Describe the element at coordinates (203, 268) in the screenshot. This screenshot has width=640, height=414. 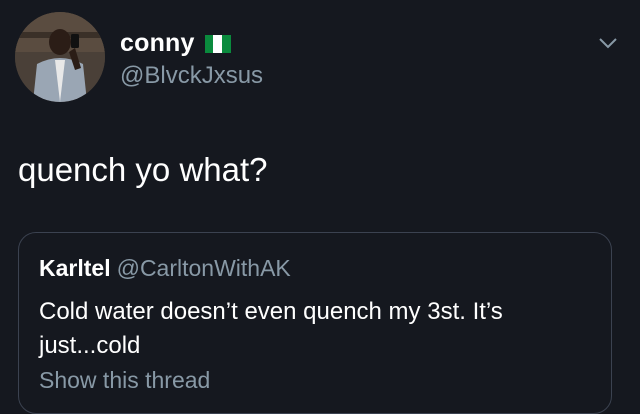
I see `quoted-author-handle: @CarltonWithAK` at that location.